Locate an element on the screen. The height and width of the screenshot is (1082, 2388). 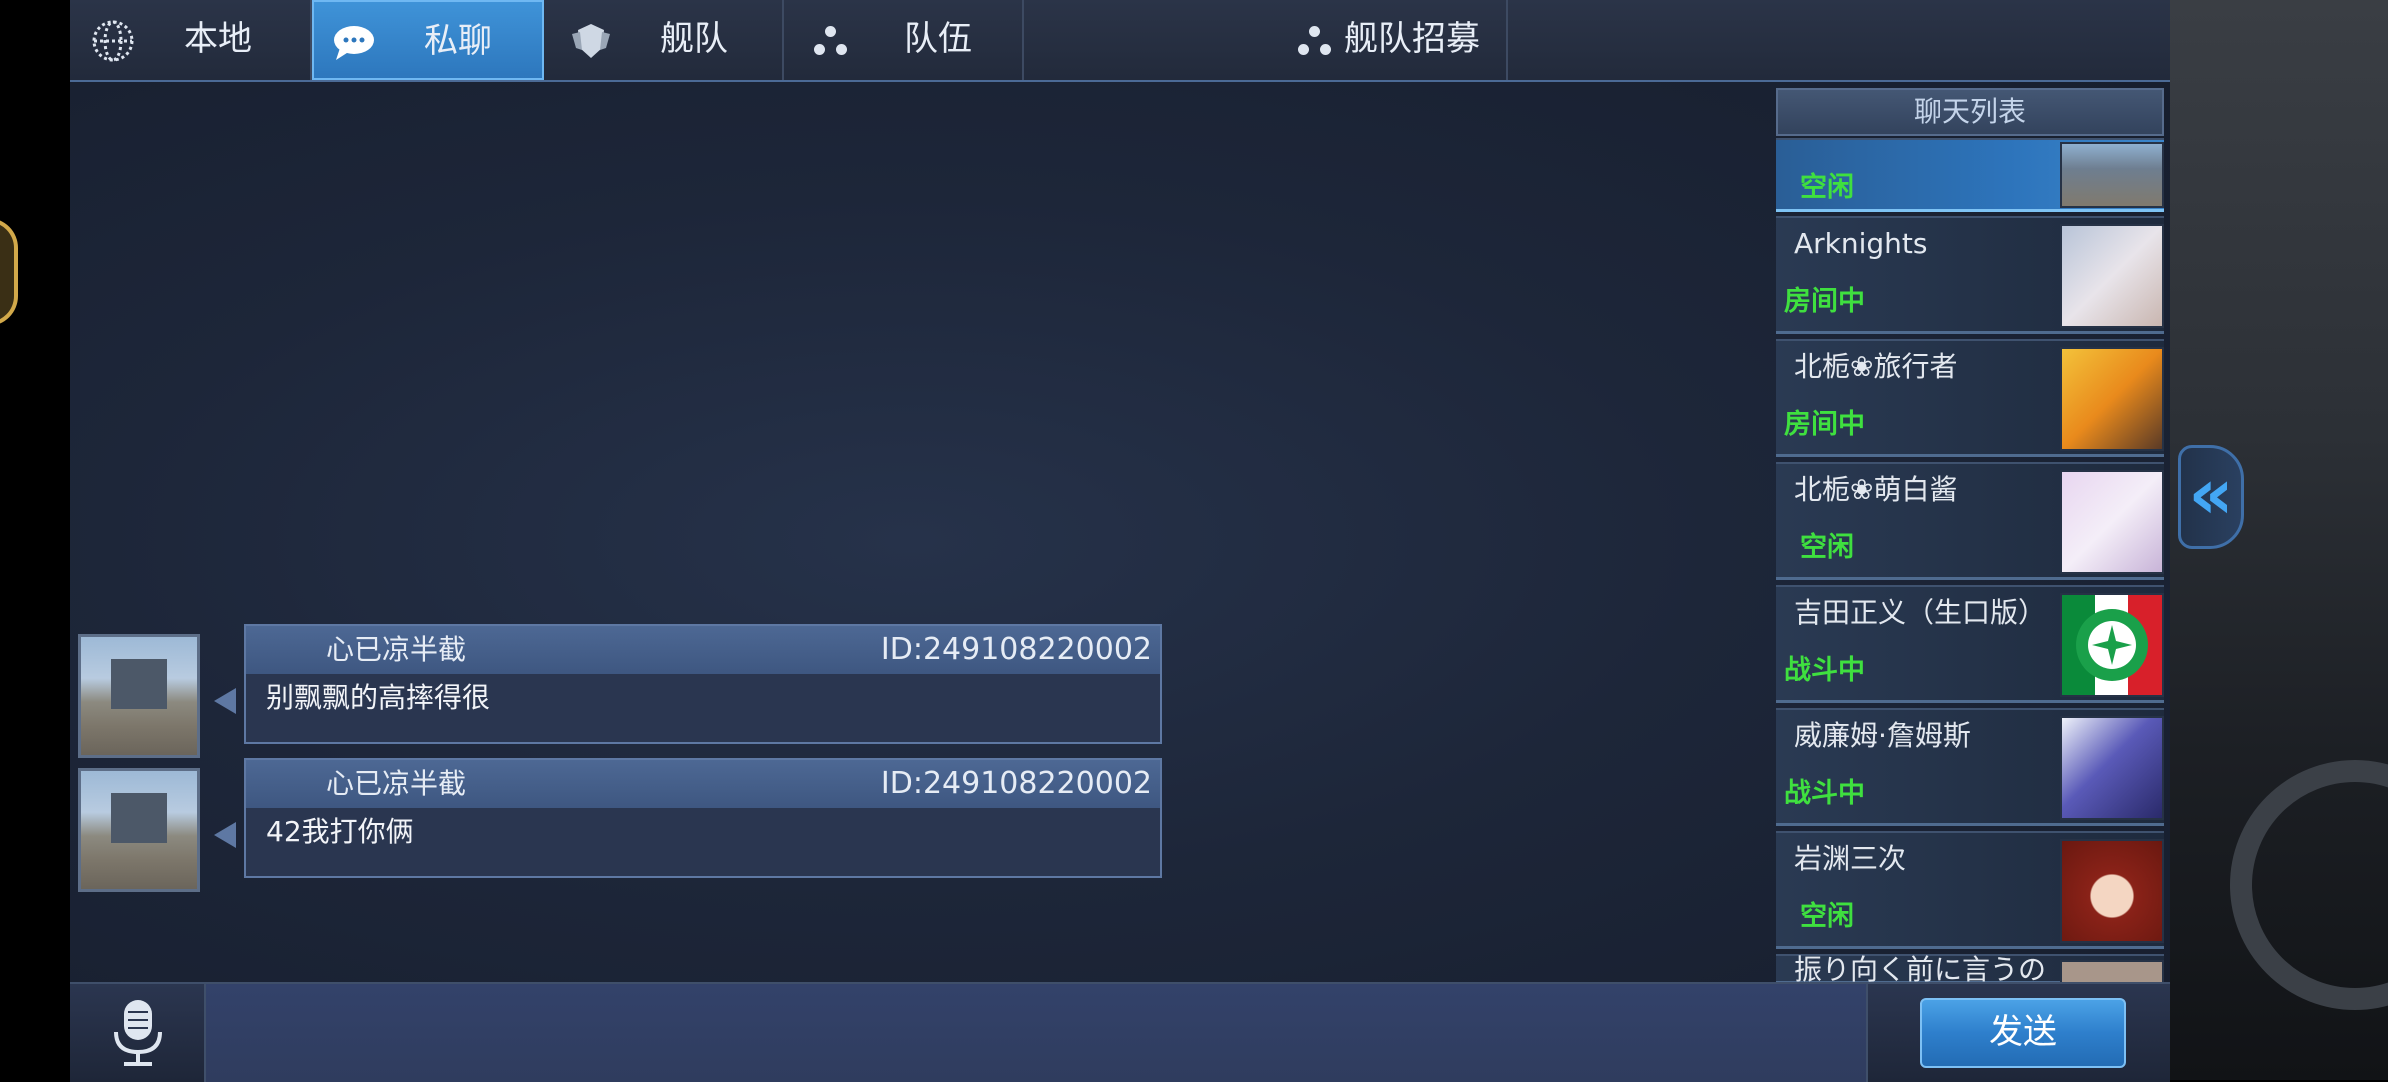
microphone-icon is located at coordinates (138, 1035).